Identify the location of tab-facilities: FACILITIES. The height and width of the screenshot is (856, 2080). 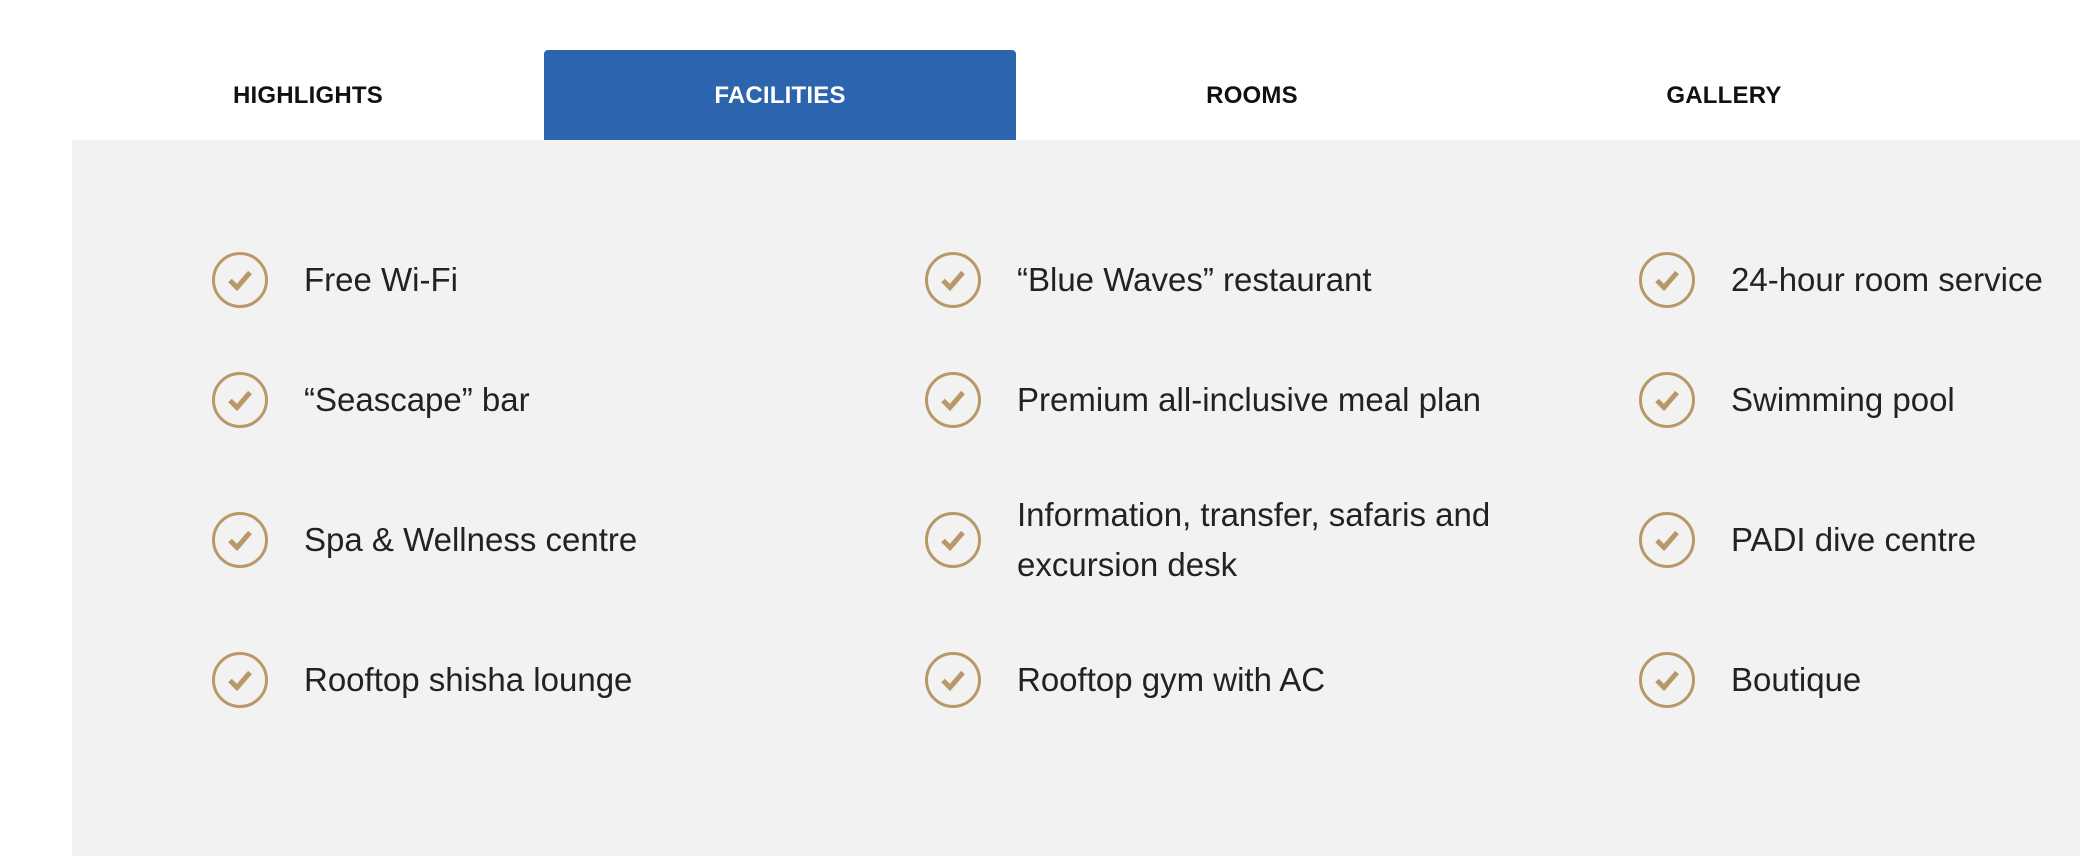
(780, 96).